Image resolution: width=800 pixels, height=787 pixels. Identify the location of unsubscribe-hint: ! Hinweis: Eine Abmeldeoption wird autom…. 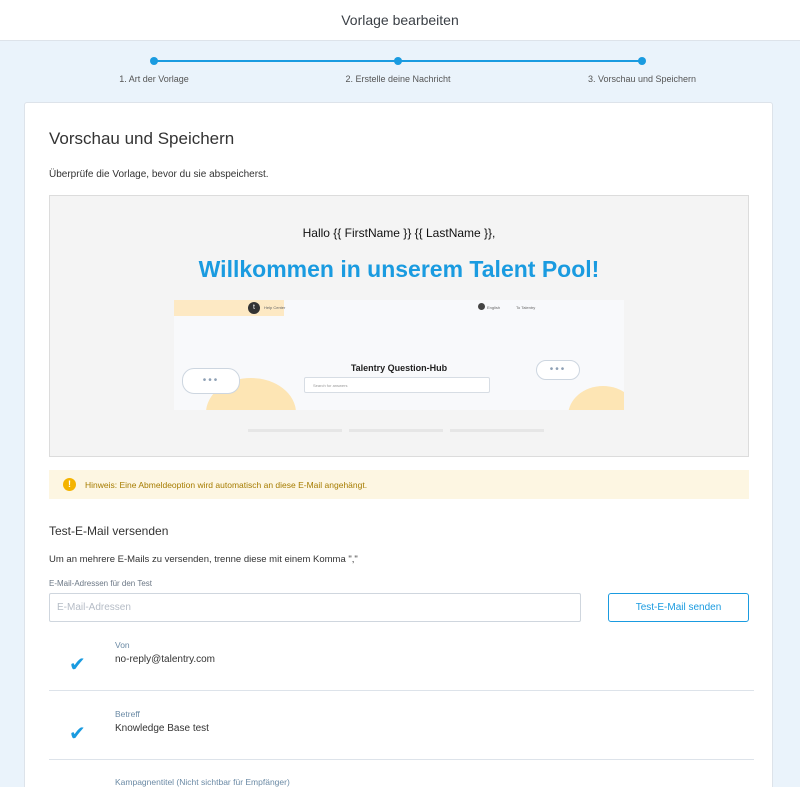
(399, 484).